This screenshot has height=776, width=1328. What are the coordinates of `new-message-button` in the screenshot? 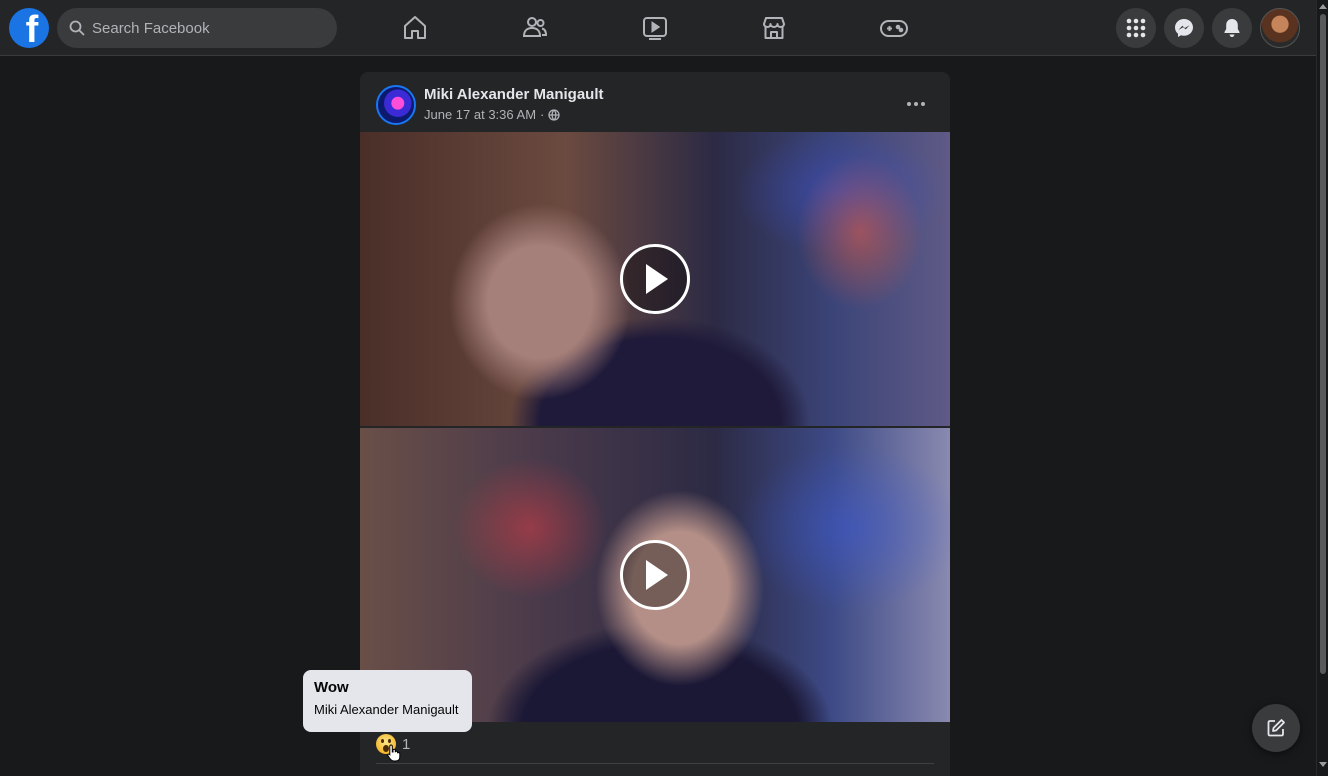 It's located at (1276, 728).